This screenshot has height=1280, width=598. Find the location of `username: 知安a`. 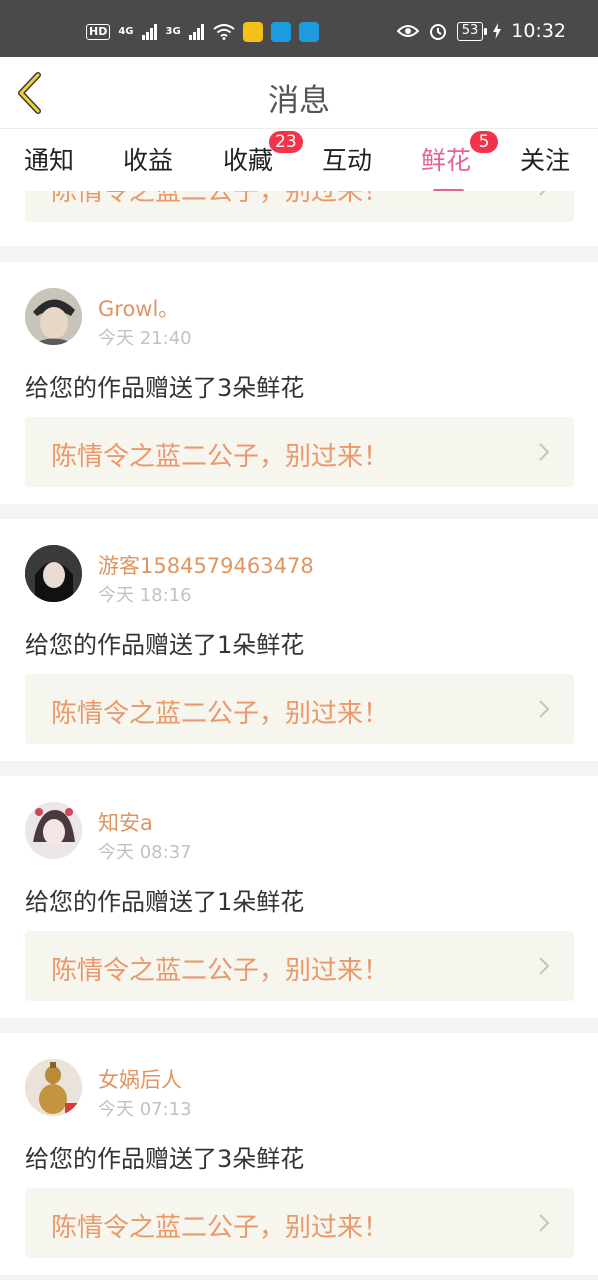

username: 知安a is located at coordinates (125, 822).